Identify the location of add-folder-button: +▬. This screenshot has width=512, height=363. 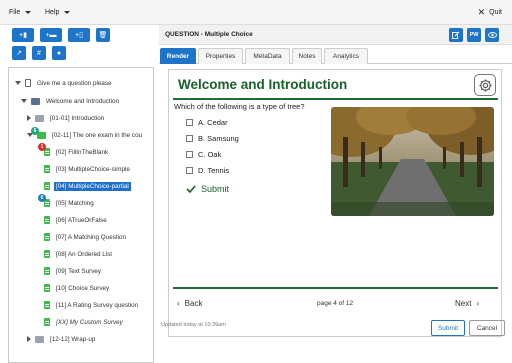
(51, 35).